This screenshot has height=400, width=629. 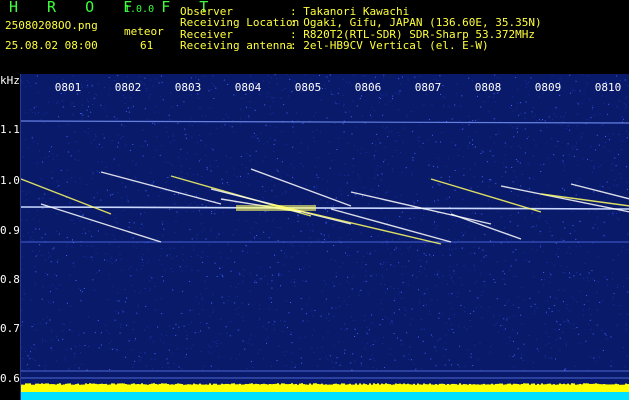 I want to click on y-tick-1-1: 1.1, so click(x=10, y=129).